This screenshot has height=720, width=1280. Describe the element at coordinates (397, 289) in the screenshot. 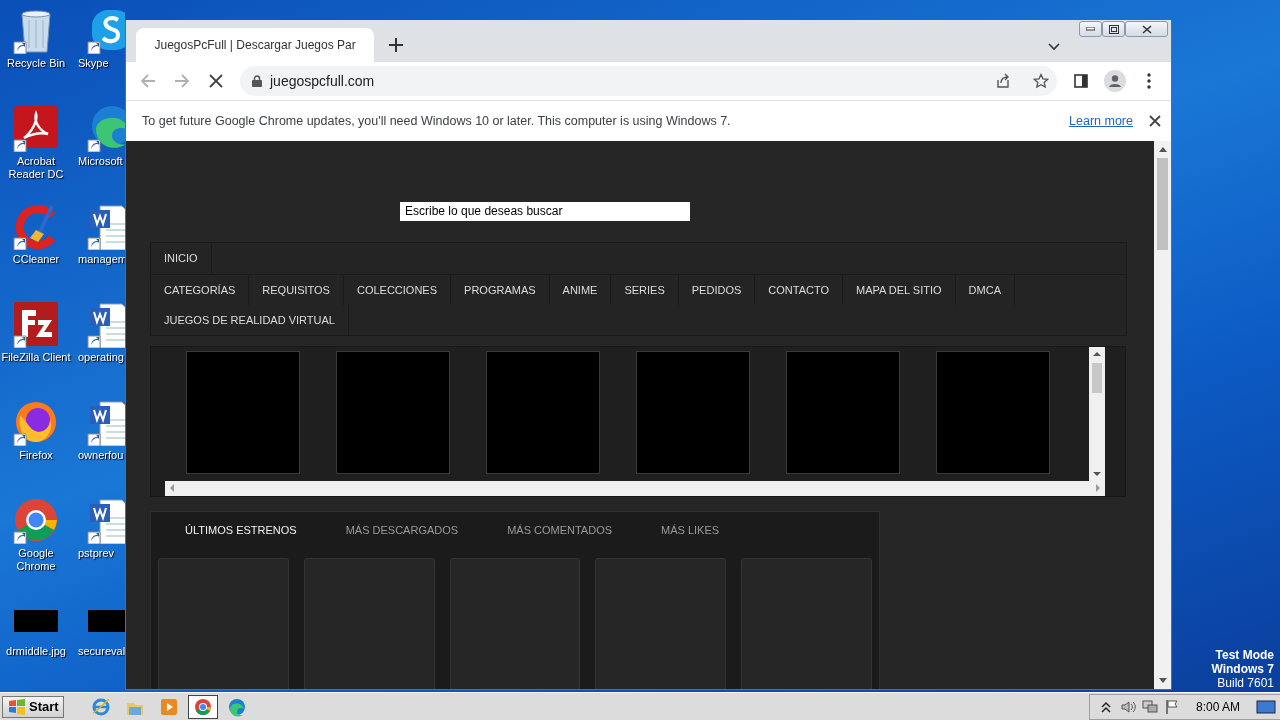

I see `nav-menu-item: COLECCIONES` at that location.